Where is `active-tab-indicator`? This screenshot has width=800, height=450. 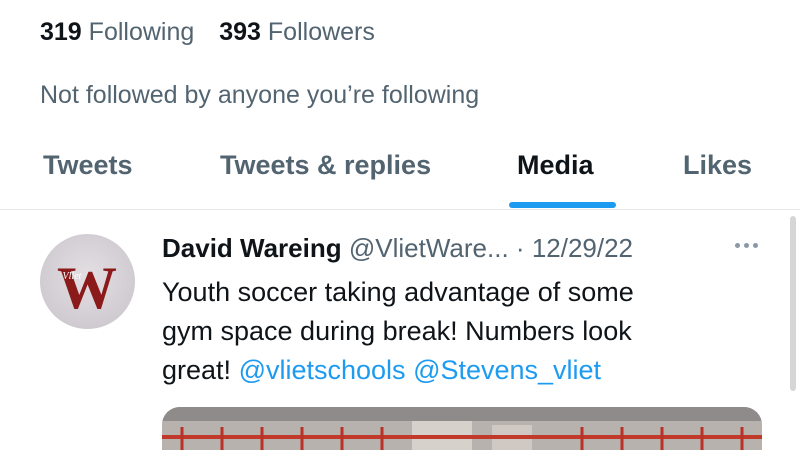 active-tab-indicator is located at coordinates (562, 205).